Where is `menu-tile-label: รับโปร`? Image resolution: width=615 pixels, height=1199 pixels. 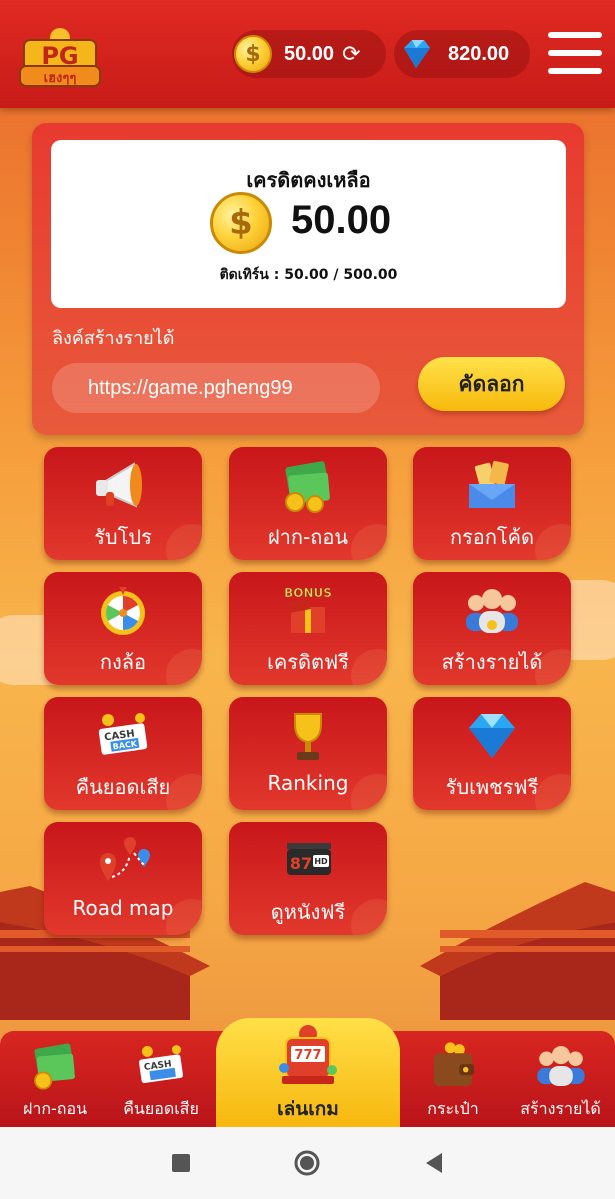
menu-tile-label: รับโปร is located at coordinates (123, 537).